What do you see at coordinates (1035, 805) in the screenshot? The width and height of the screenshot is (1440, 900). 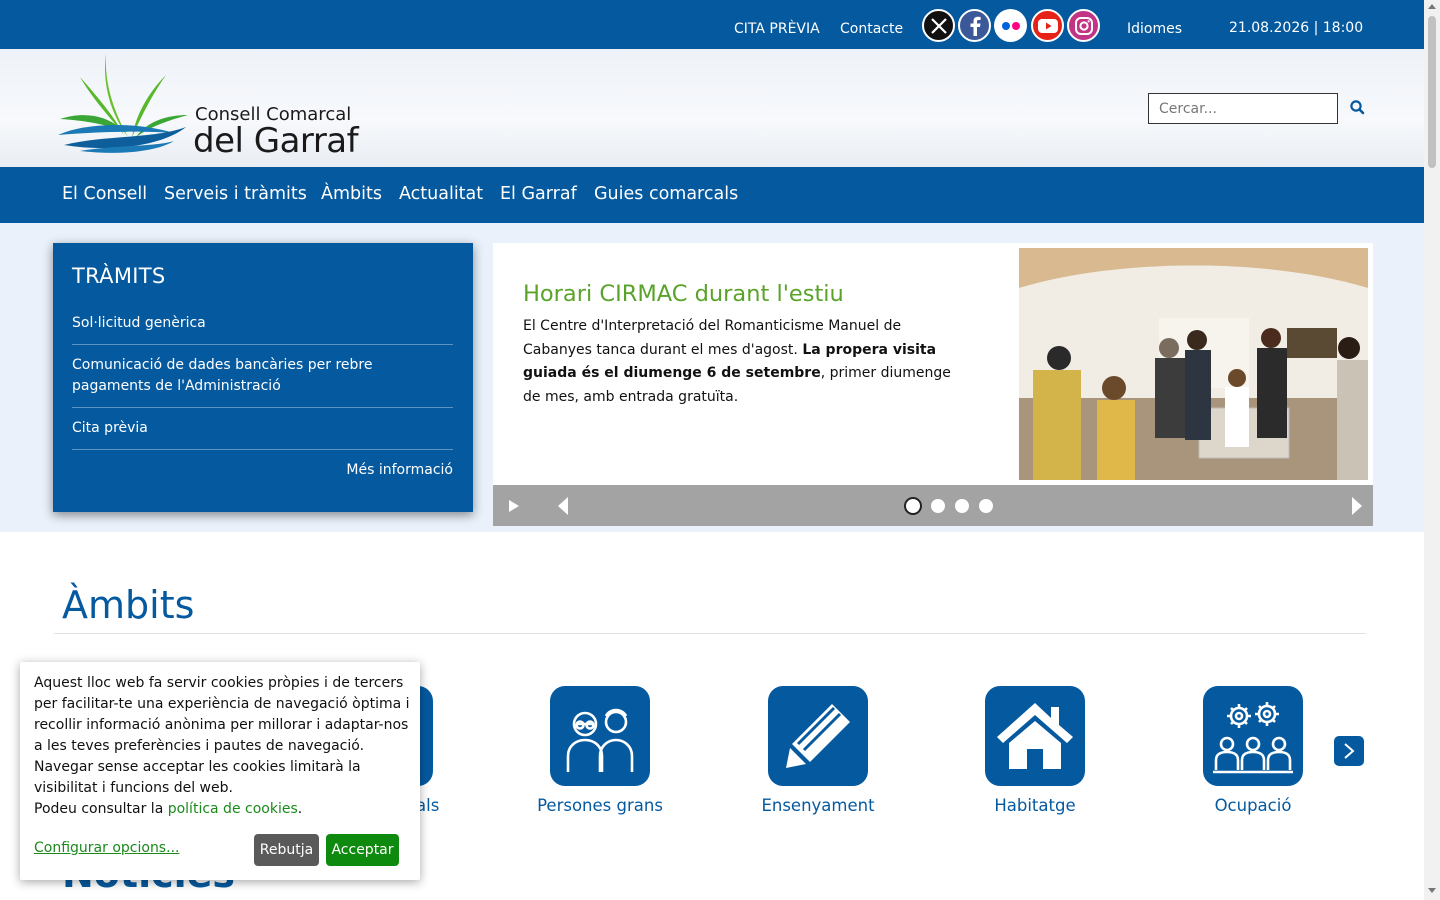 I see `ambit-label: Habitatge` at bounding box center [1035, 805].